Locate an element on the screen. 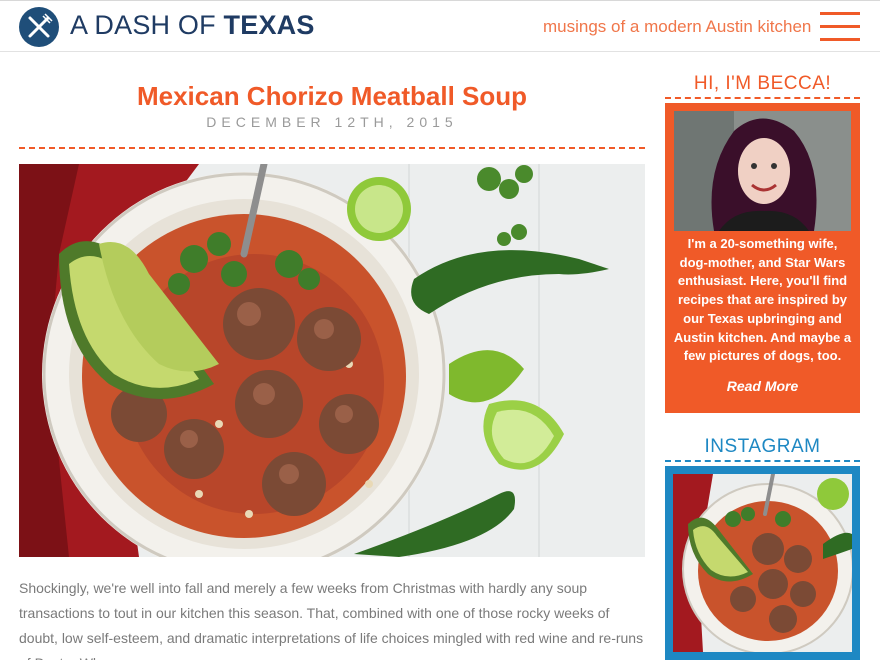 This screenshot has width=880, height=660. logo-text-bold: TEXAS is located at coordinates (269, 25).